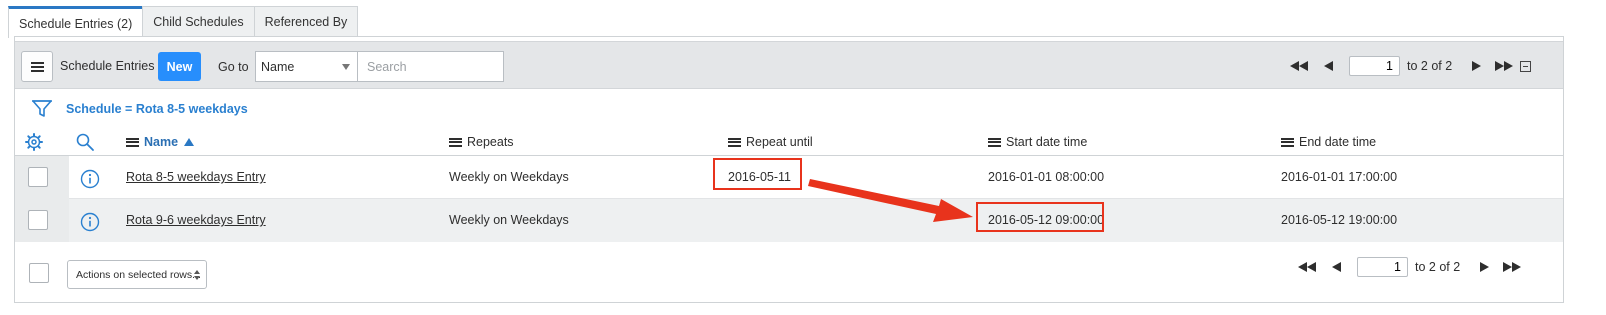  I want to click on page-number-input, so click(1382, 267).